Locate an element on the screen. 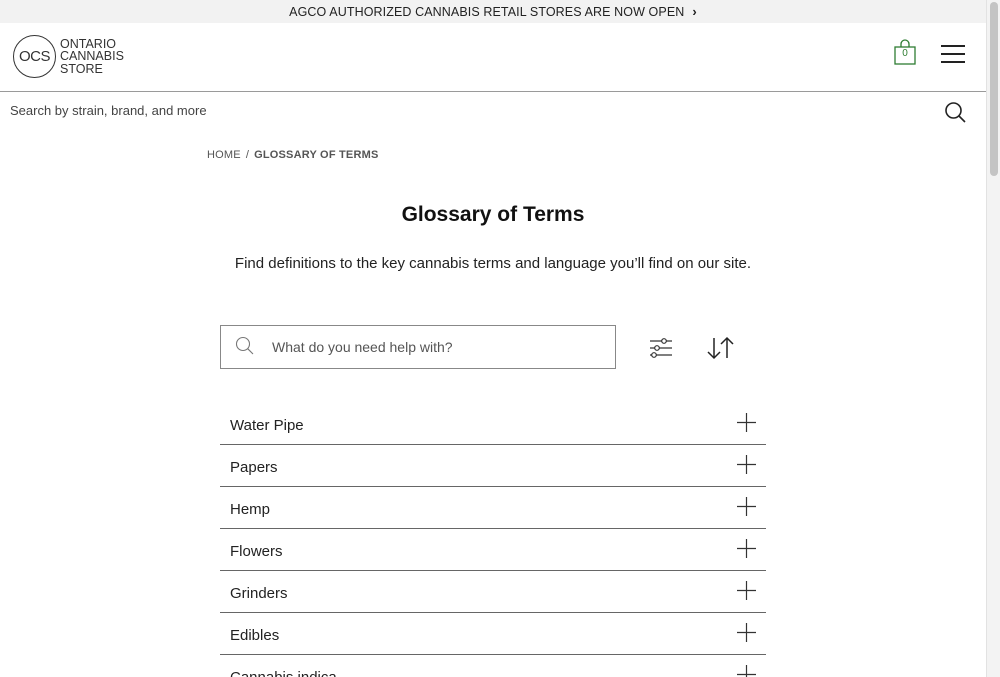 Image resolution: width=1000 pixels, height=677 pixels. logo-wordmark: ONTARIO CANNABIS STORE is located at coordinates (92, 57).